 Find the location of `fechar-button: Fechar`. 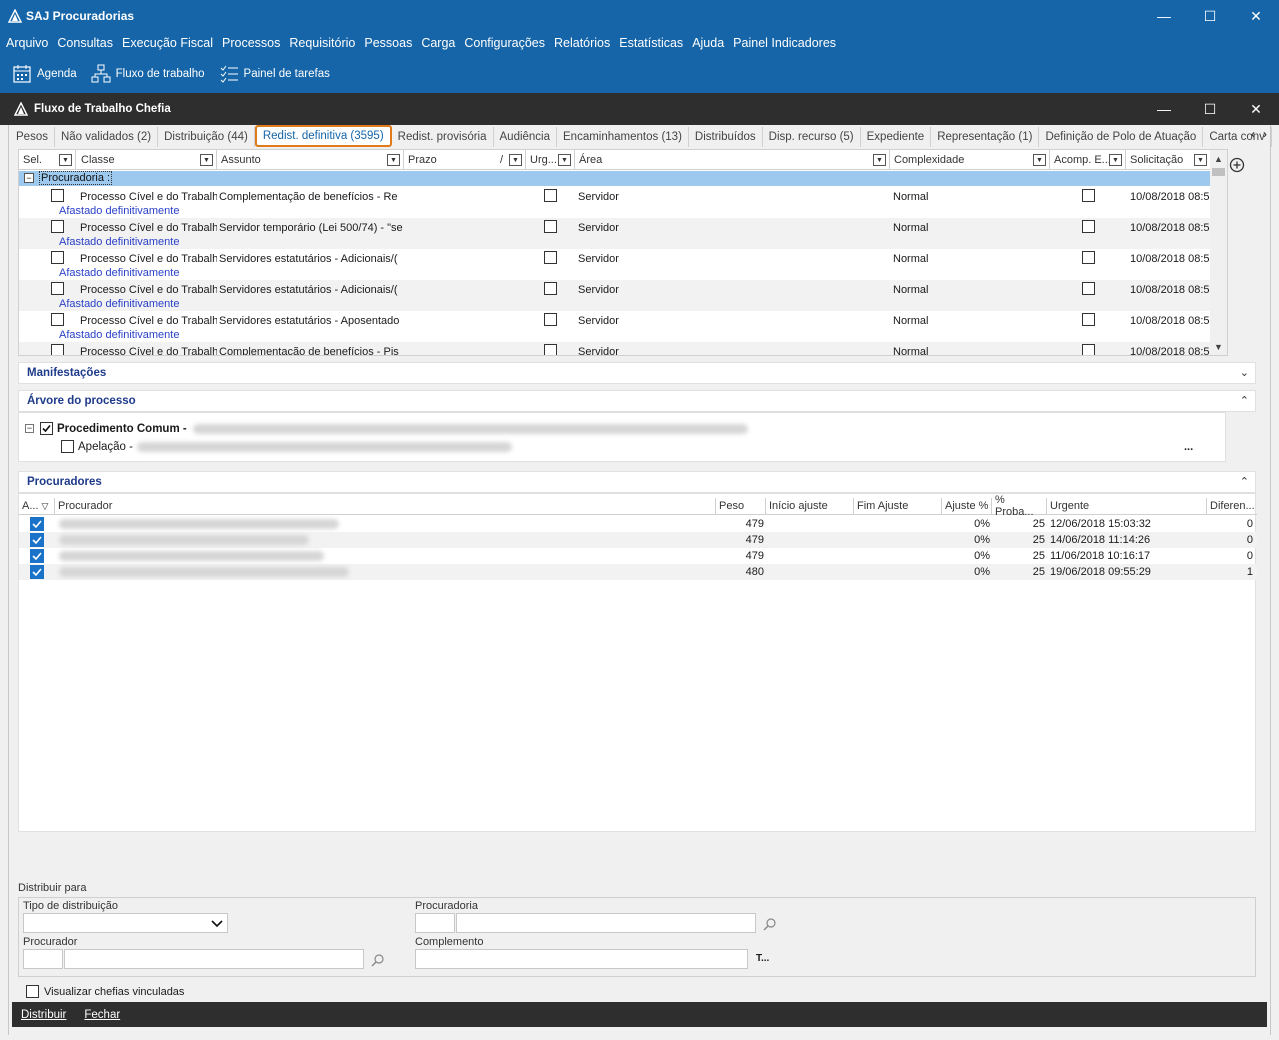

fechar-button: Fechar is located at coordinates (102, 1015).